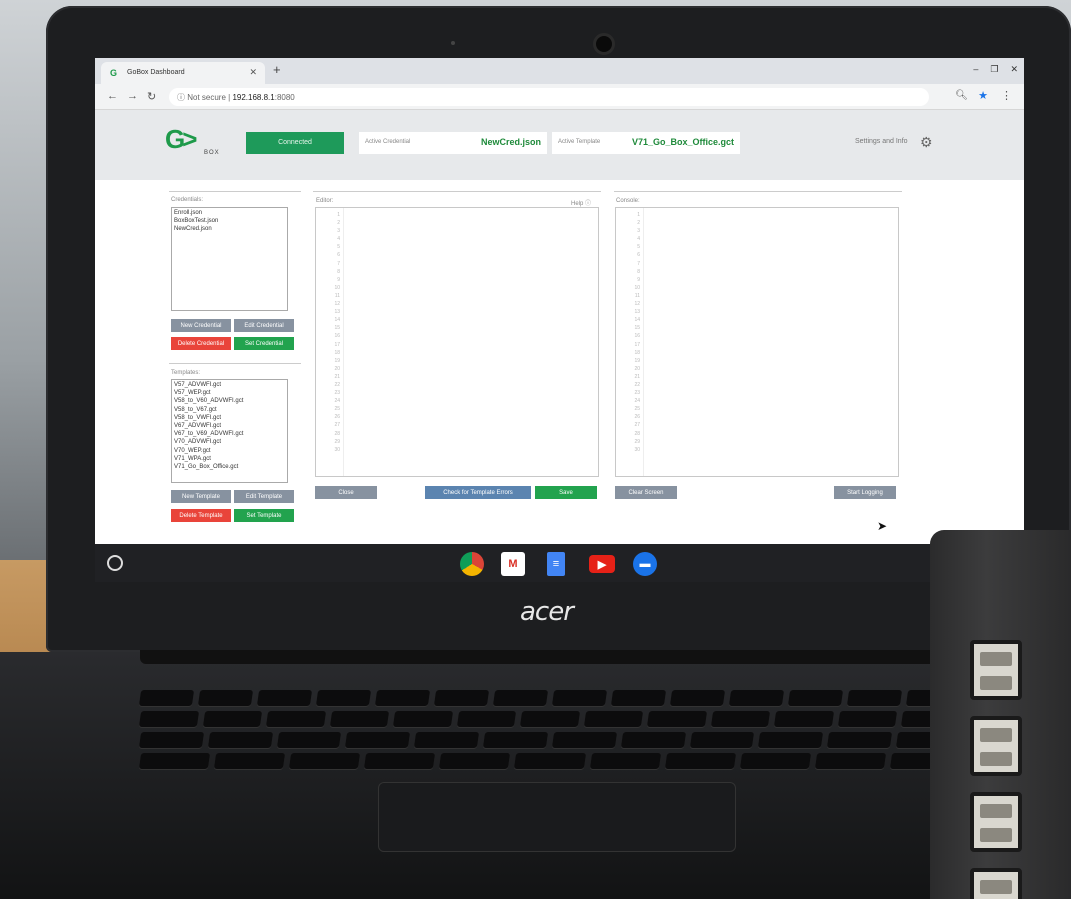  I want to click on settings-link: Settings and Info, so click(881, 141).